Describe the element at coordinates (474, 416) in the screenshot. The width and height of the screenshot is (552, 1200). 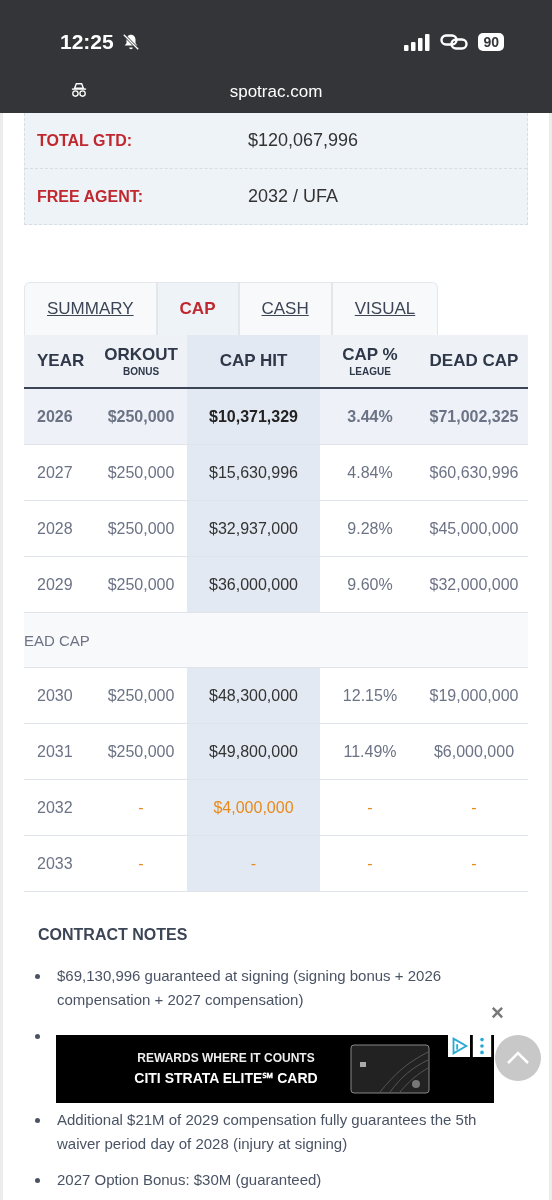
I see `dead-cap-cell: $71,002,325` at that location.